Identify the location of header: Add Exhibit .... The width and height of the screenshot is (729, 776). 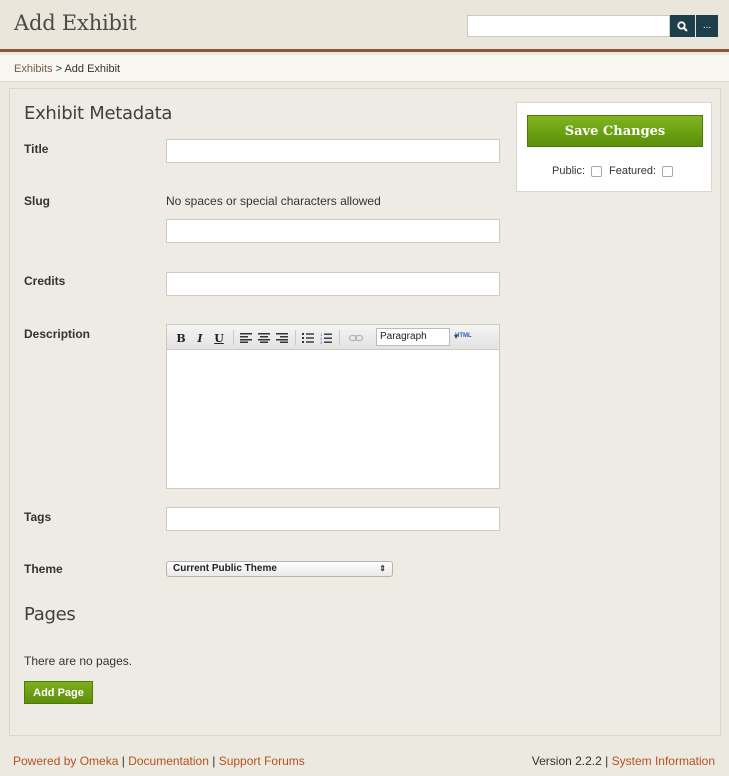
(364, 26).